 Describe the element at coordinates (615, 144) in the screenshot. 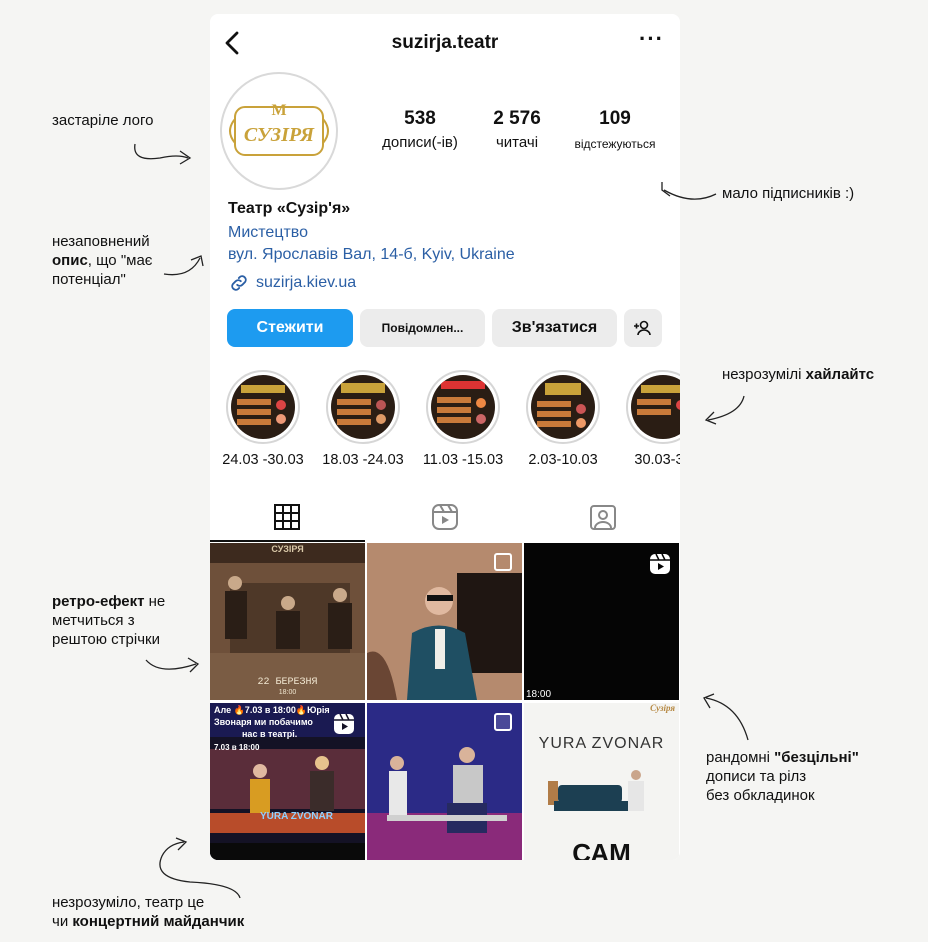

I see `following-label: відстежуються` at that location.